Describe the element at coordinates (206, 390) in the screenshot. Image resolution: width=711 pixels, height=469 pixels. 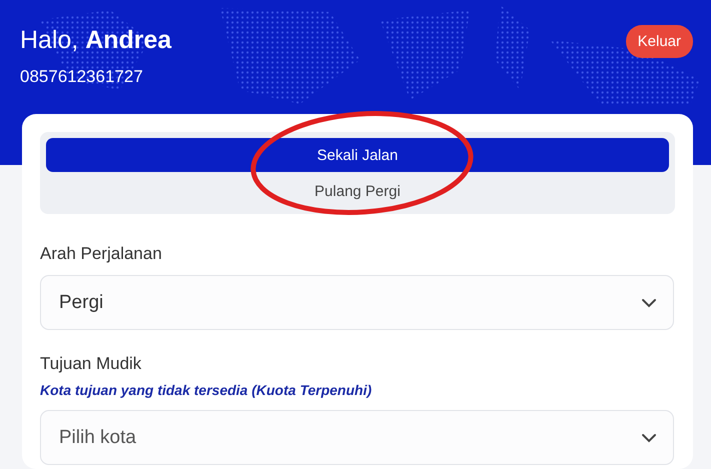
I see `field-hint: Kota tujuan yang tidak tersedia (Kuota Terpenuhi)` at that location.